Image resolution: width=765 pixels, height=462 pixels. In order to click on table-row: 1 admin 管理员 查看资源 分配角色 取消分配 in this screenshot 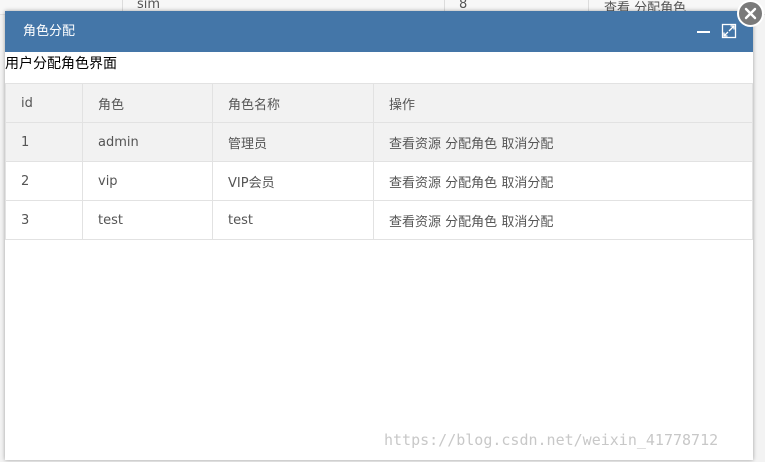, I will do `click(379, 142)`.